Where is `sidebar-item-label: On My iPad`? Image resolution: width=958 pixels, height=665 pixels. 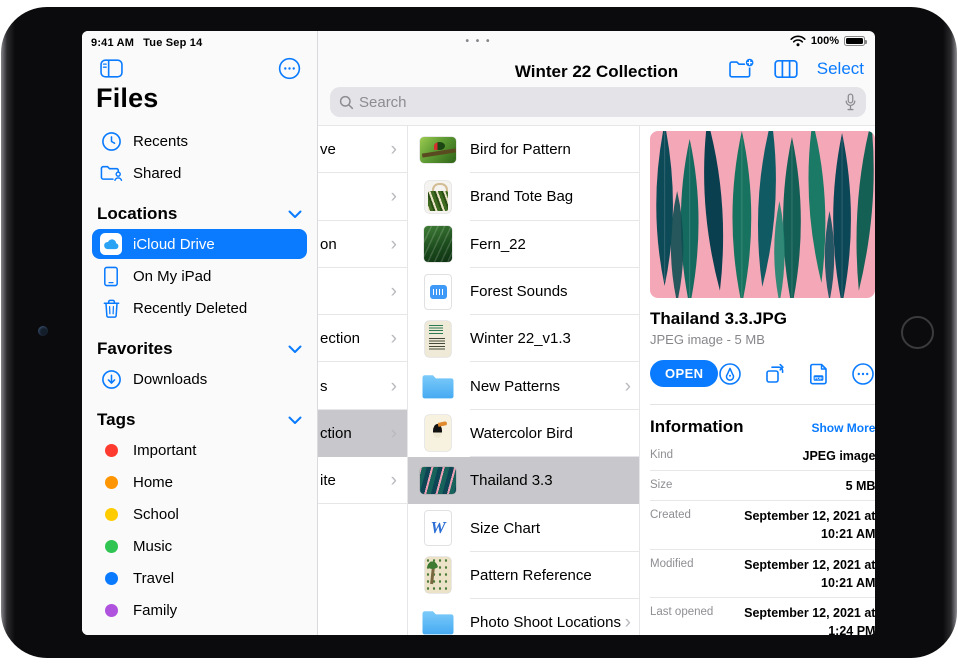
sidebar-item-label: On My iPad is located at coordinates (172, 276).